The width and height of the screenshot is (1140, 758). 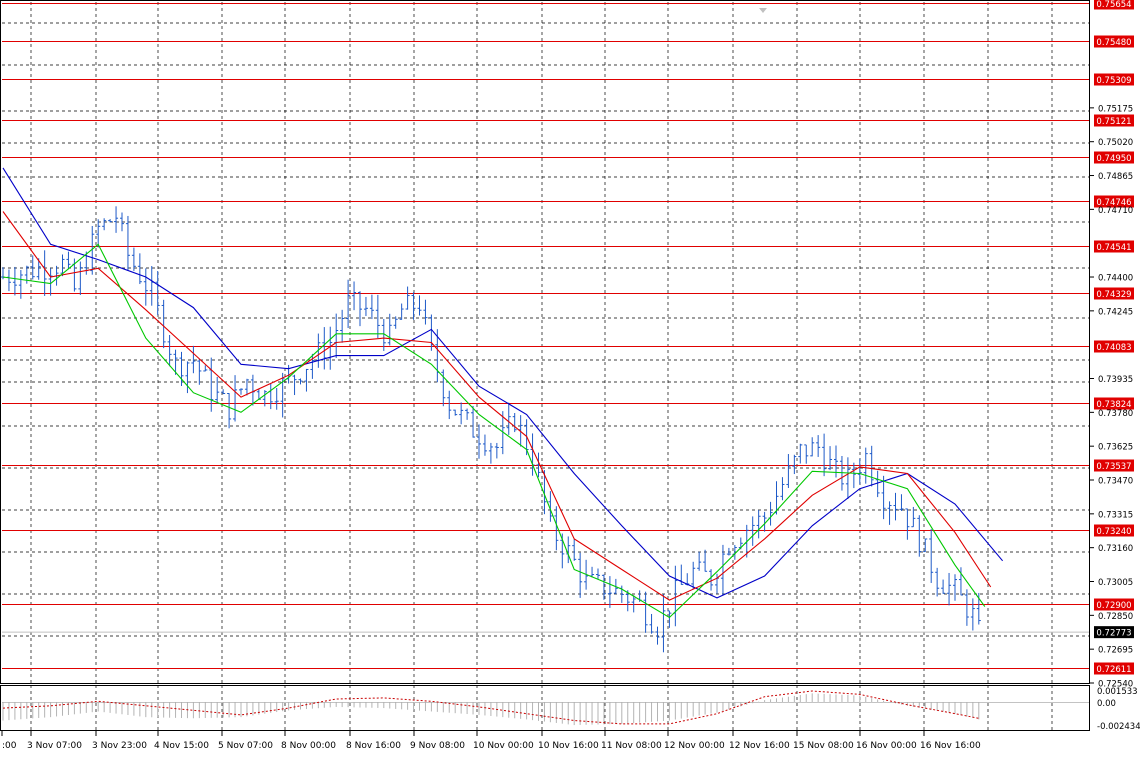 What do you see at coordinates (1115, 482) in the screenshot?
I see `y-tick-label: 0.73470` at bounding box center [1115, 482].